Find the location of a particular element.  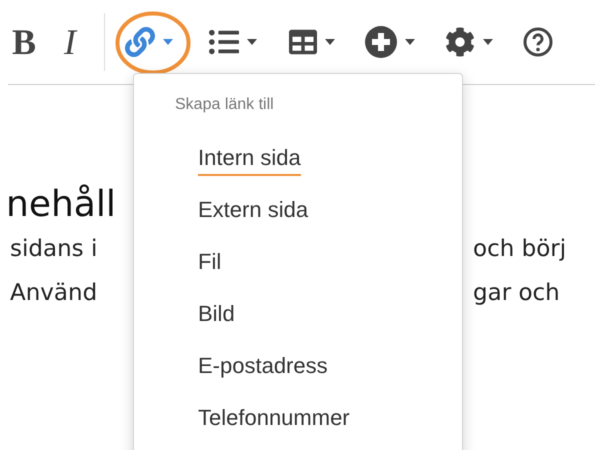

table-button is located at coordinates (312, 42).